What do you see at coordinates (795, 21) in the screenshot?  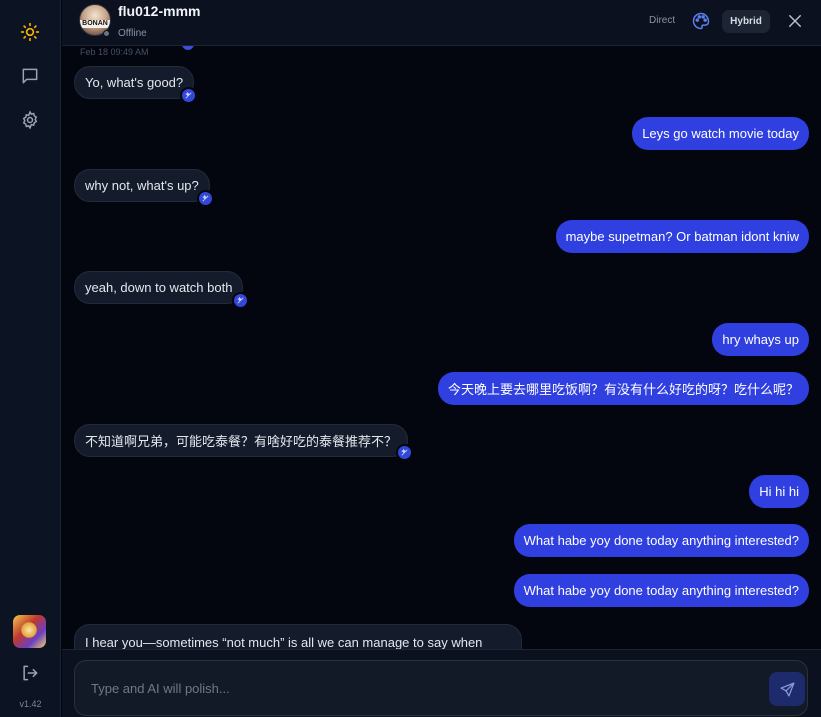 I see `close-icon` at bounding box center [795, 21].